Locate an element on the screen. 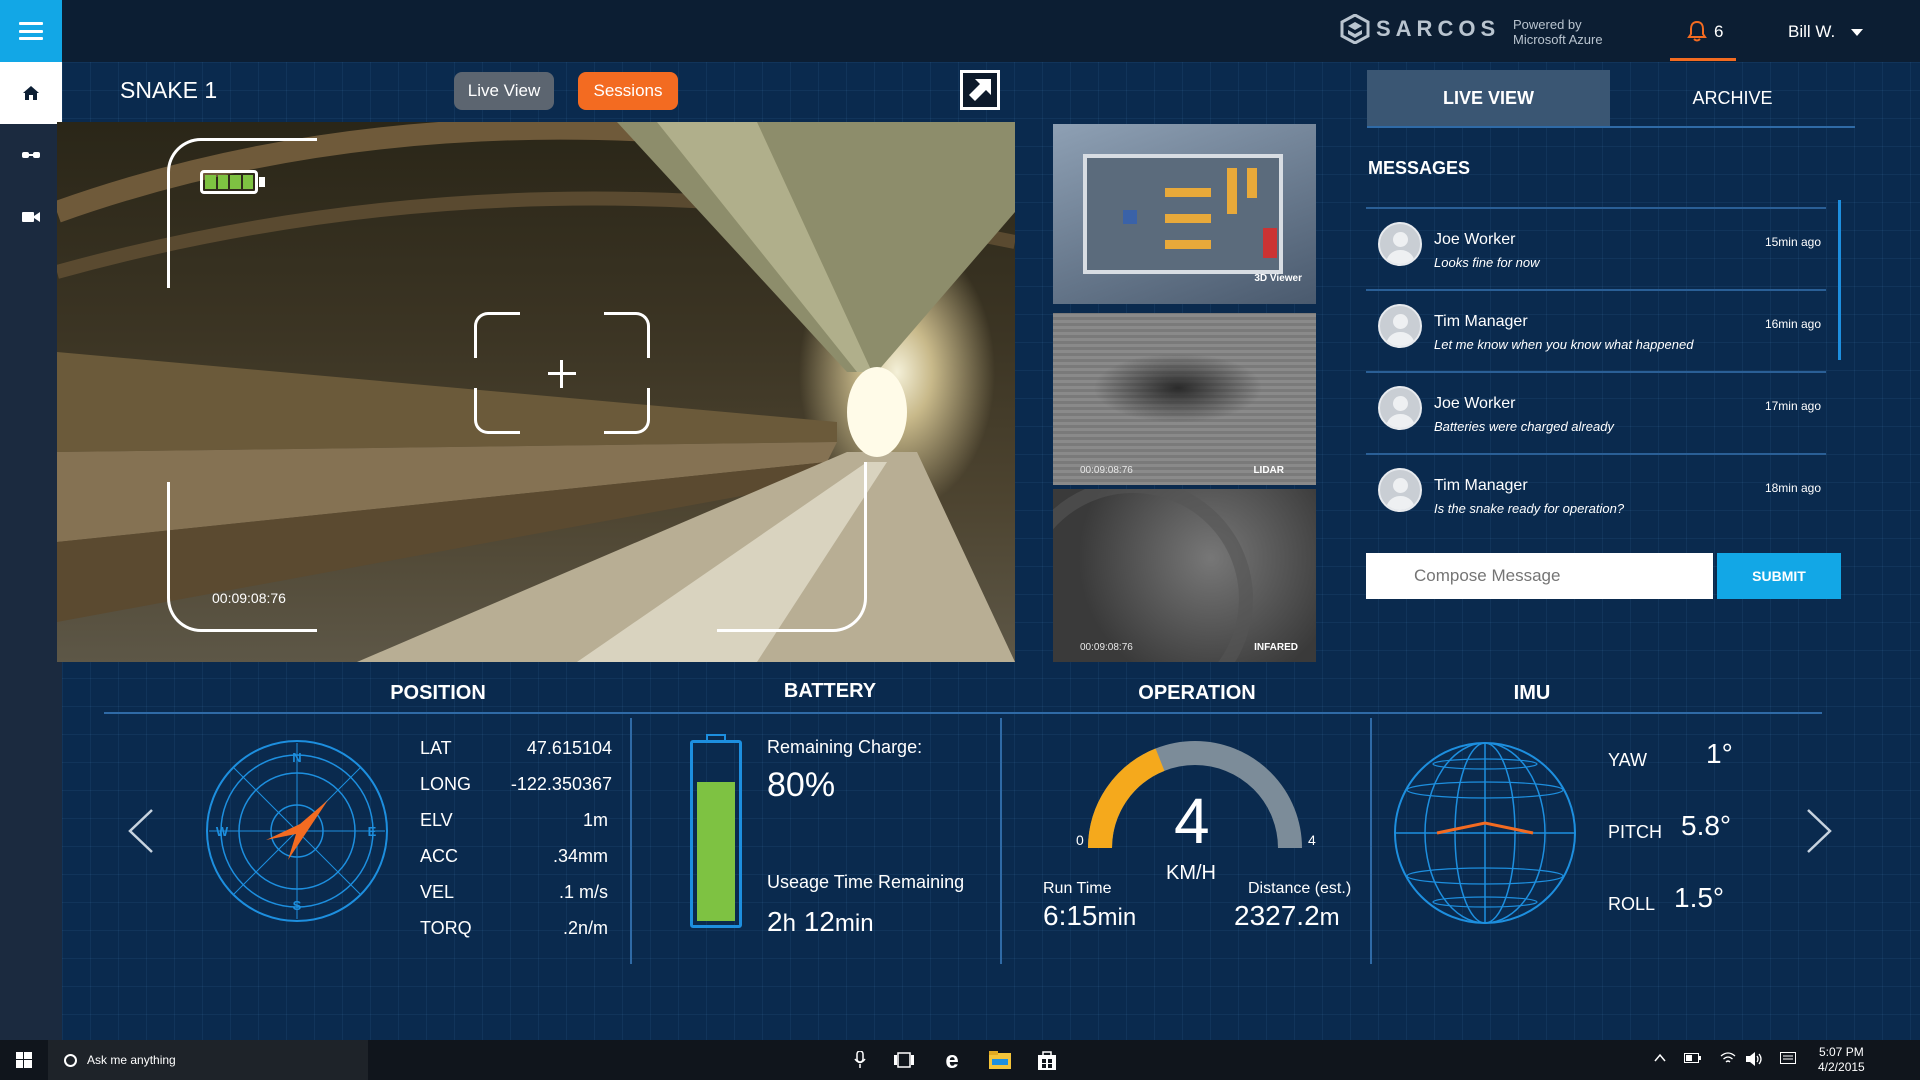  powered-by: Powered by Microsoft Azure is located at coordinates (1558, 32).